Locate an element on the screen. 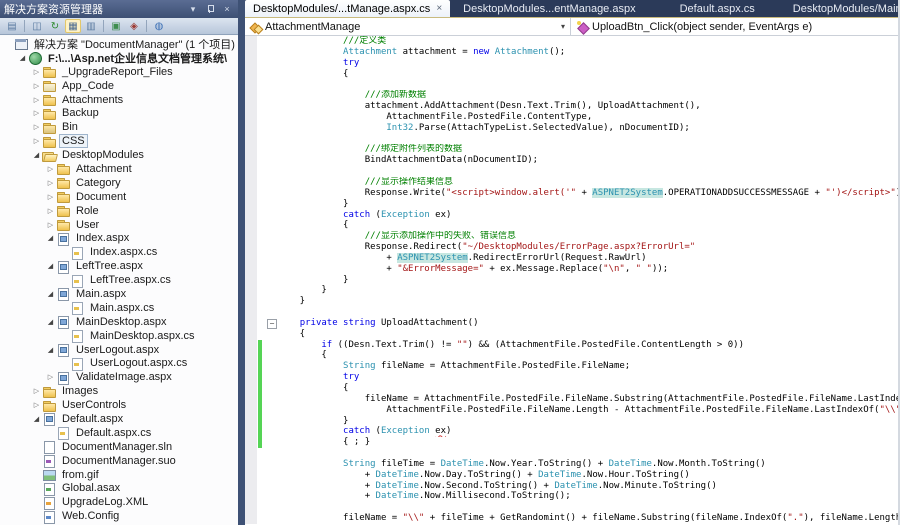 This screenshot has width=900, height=525. code-line: ///添加新数据 is located at coordinates (572, 96).